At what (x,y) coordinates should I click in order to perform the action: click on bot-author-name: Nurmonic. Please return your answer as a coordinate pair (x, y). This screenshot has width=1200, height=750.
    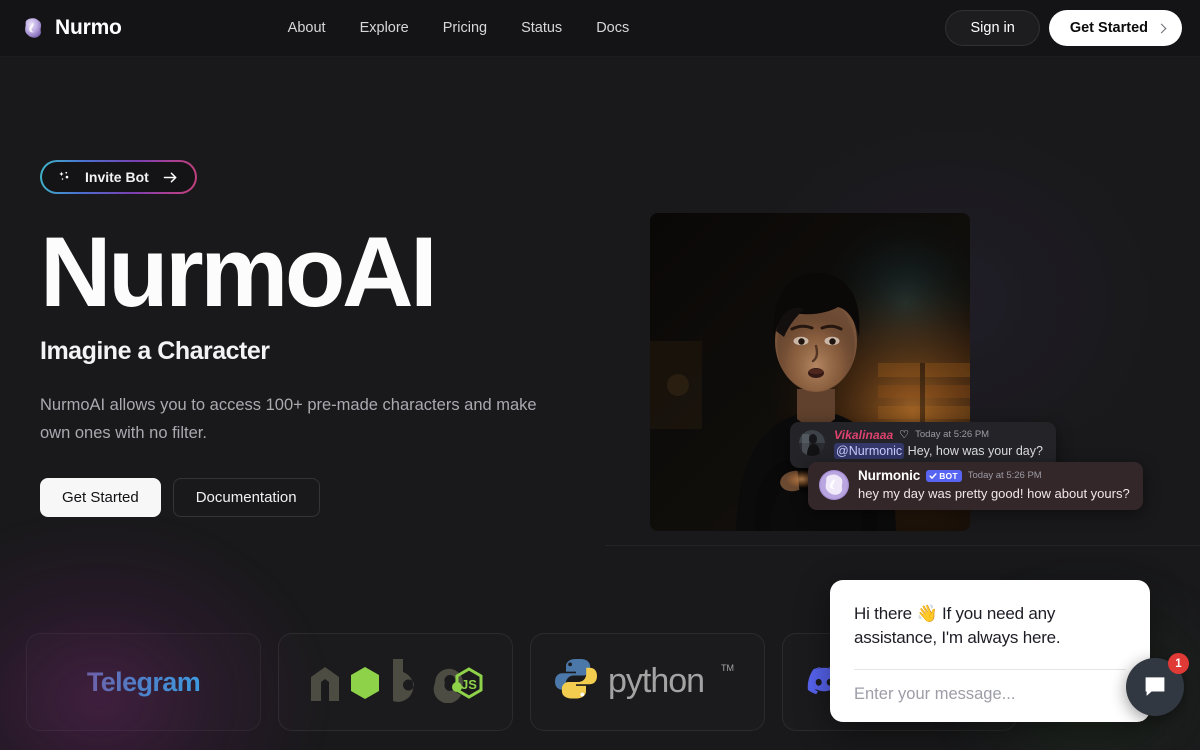
    Looking at the image, I should click on (889, 475).